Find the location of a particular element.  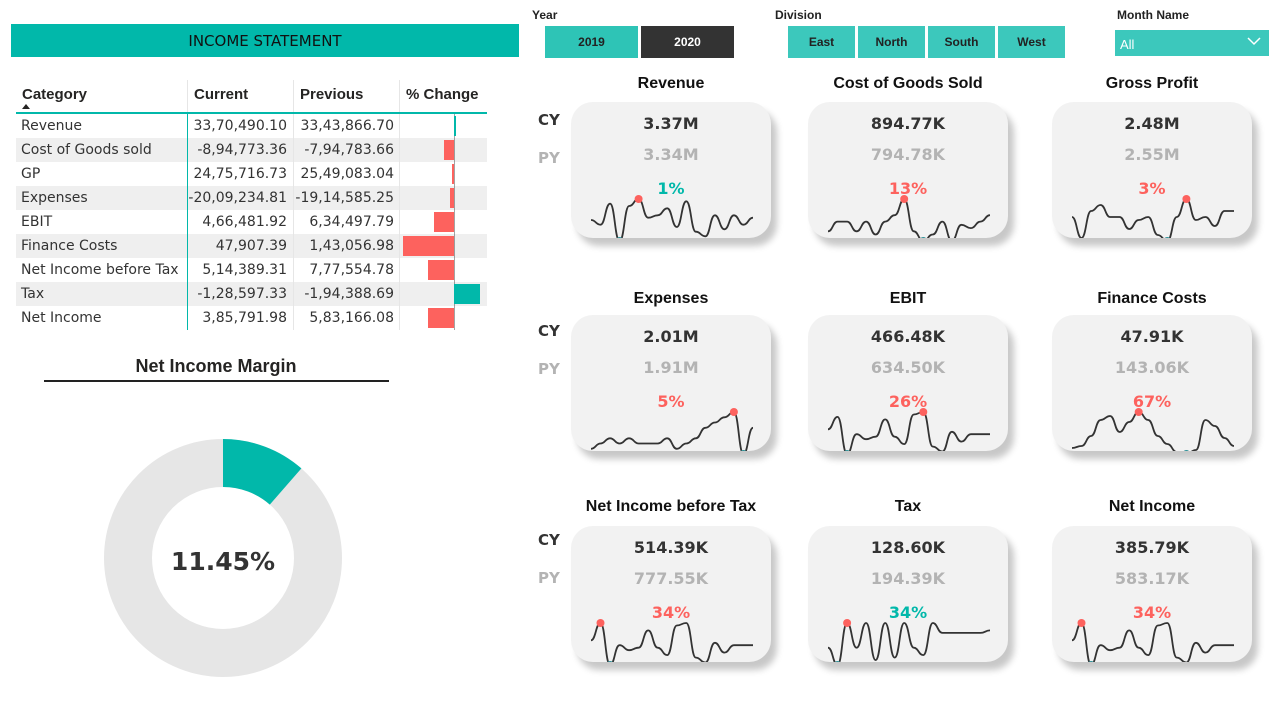

kpi-title-finance-costs: Finance Costs is located at coordinates (1152, 298).